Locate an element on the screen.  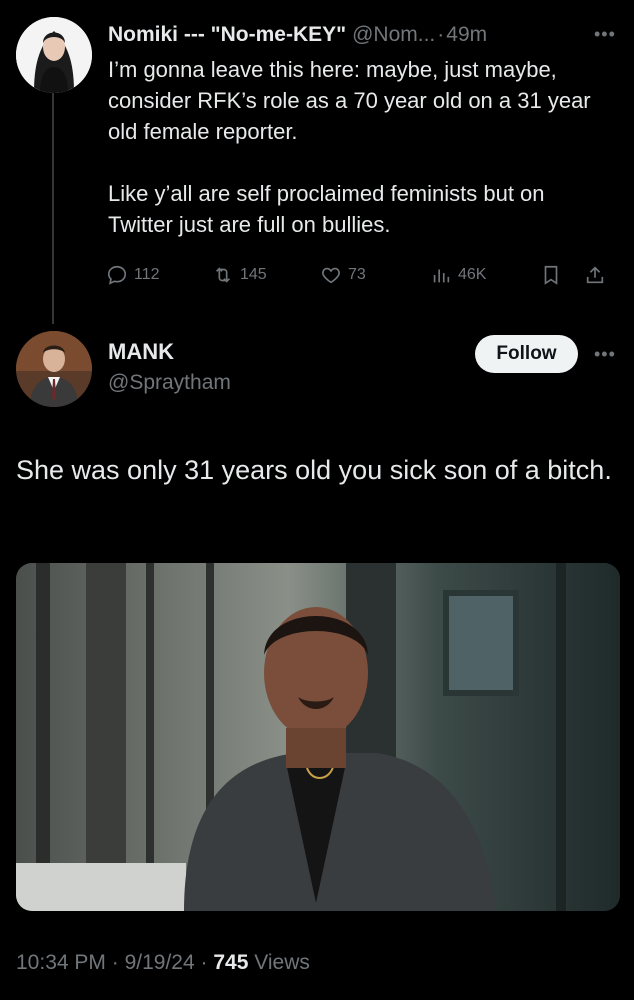
tweet-date: 9/19/24 is located at coordinates (160, 962).